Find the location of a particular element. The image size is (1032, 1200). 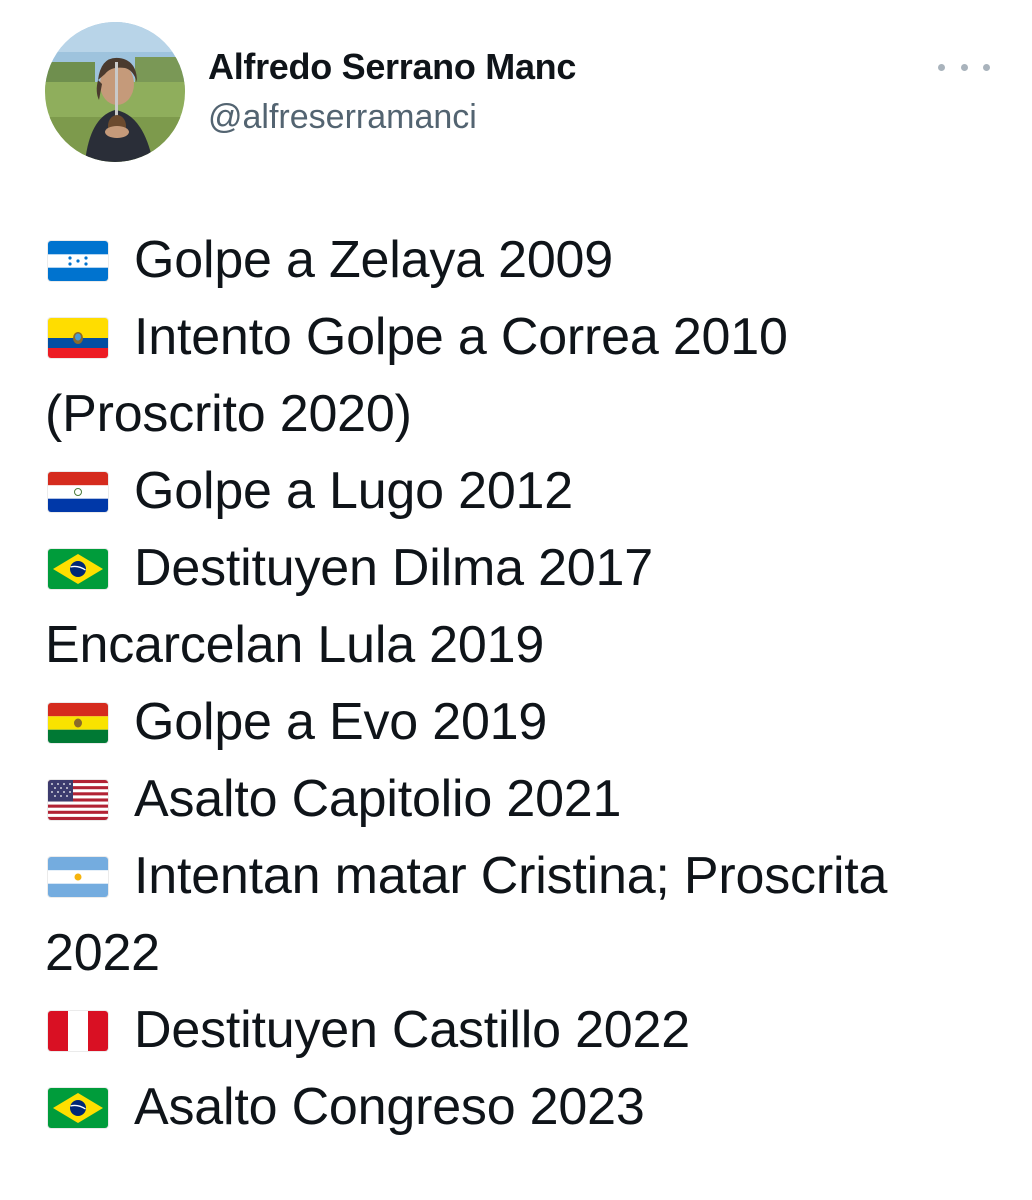

tweet-line: Encarcelan Lula 2019 is located at coordinates (525, 645).